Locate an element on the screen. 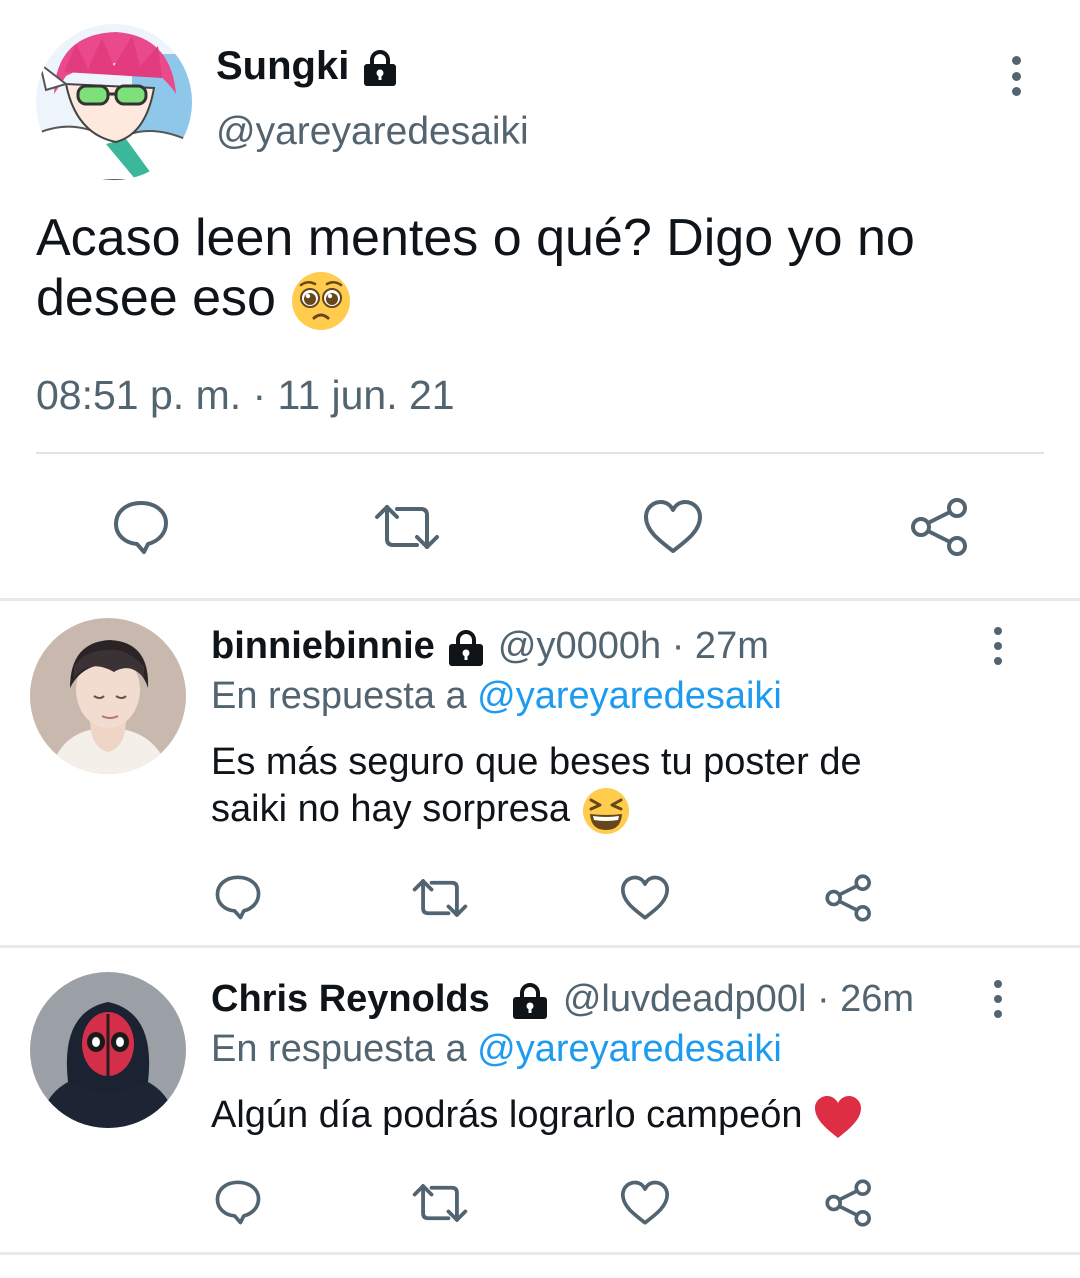  red-heart-emoji is located at coordinates (838, 1116).